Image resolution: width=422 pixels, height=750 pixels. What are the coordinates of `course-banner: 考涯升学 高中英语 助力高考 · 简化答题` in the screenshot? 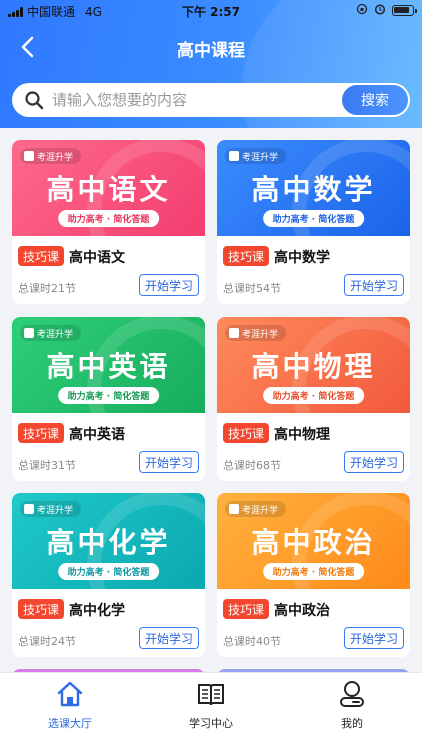 It's located at (108, 365).